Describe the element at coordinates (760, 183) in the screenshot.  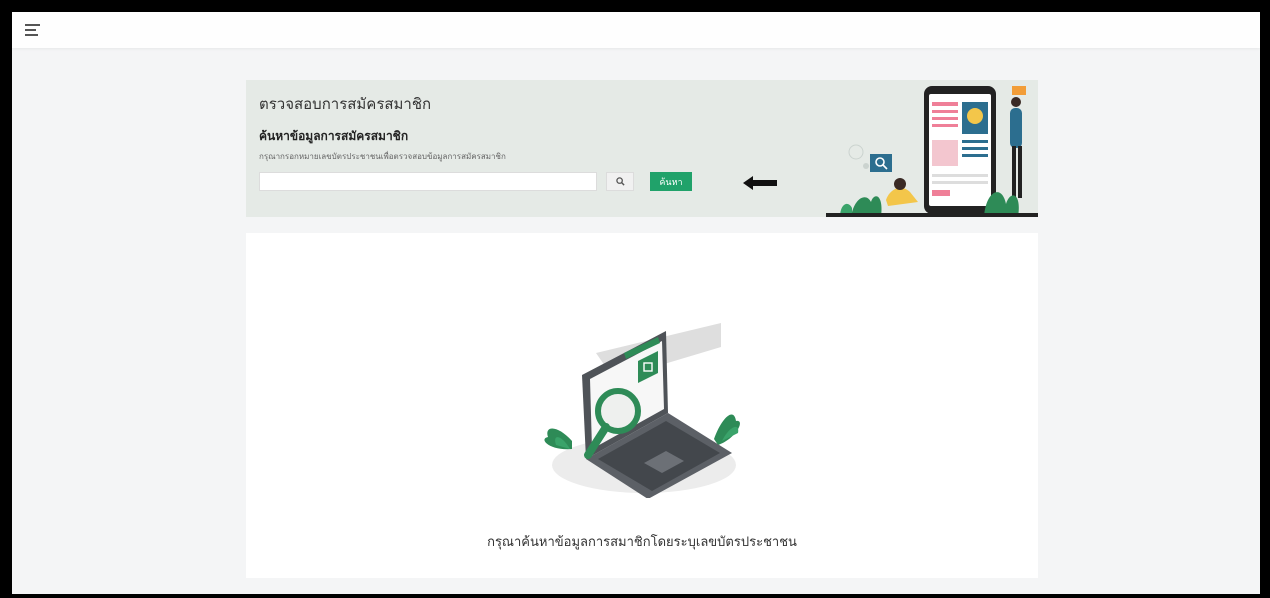
I see `left-arrow-icon` at that location.